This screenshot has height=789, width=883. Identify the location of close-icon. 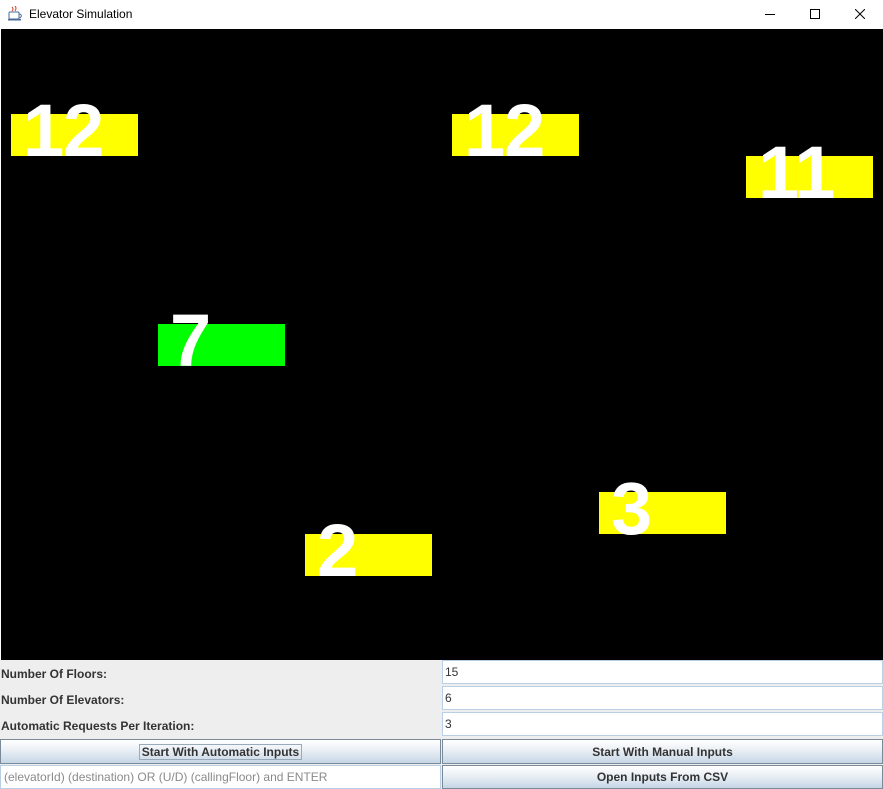
(860, 14).